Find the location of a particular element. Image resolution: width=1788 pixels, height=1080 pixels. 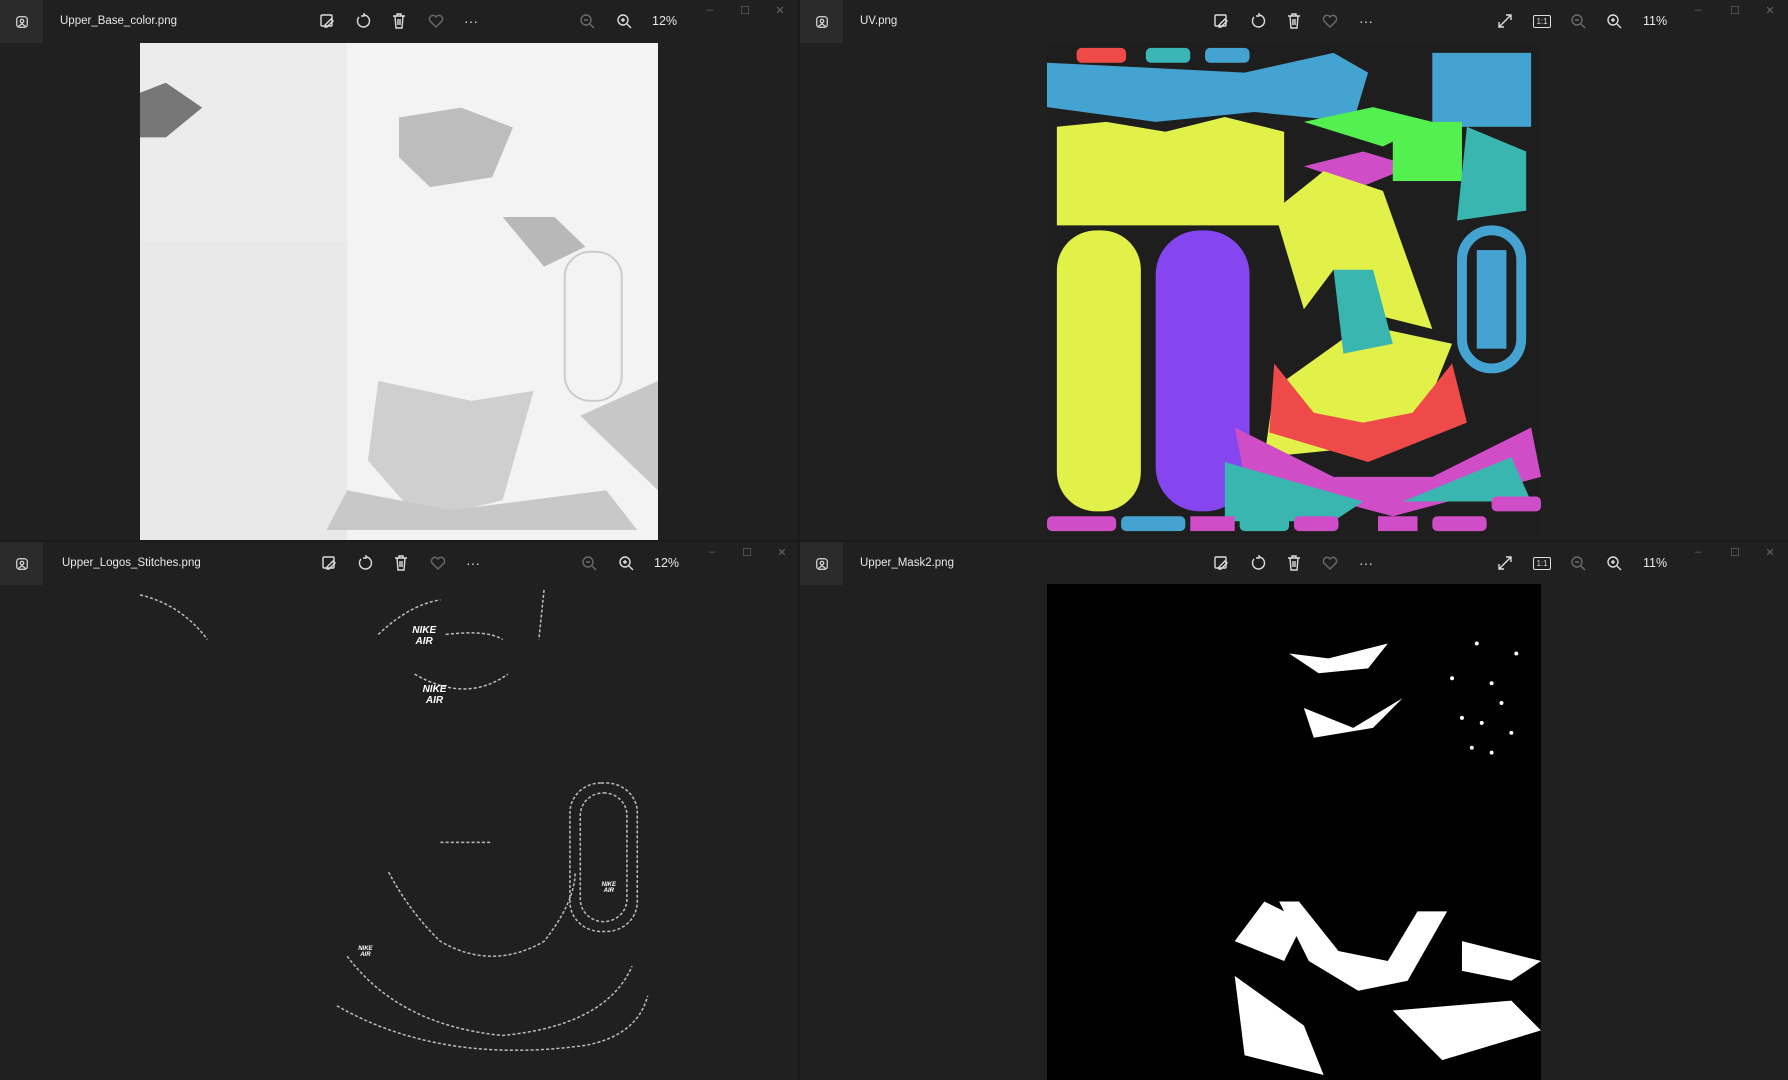

file-name: UV.png is located at coordinates (879, 21).